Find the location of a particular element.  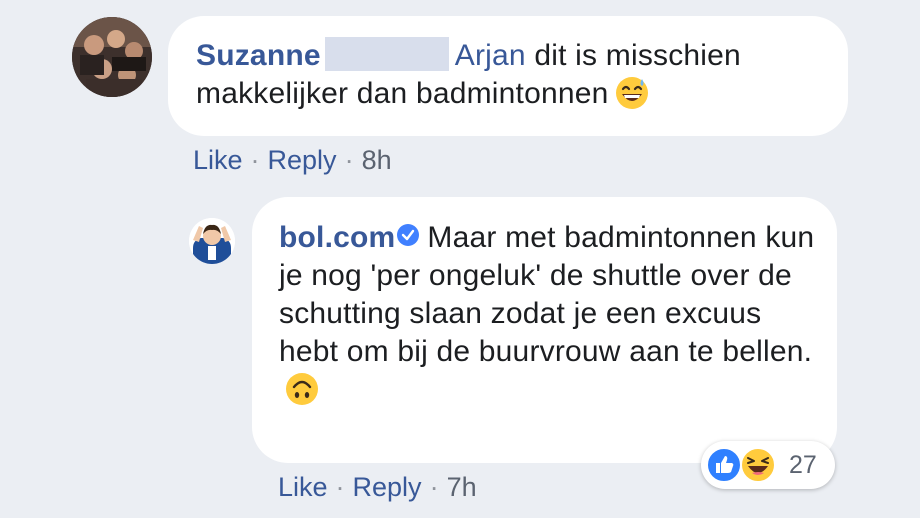

timestamp: 7h is located at coordinates (462, 487).